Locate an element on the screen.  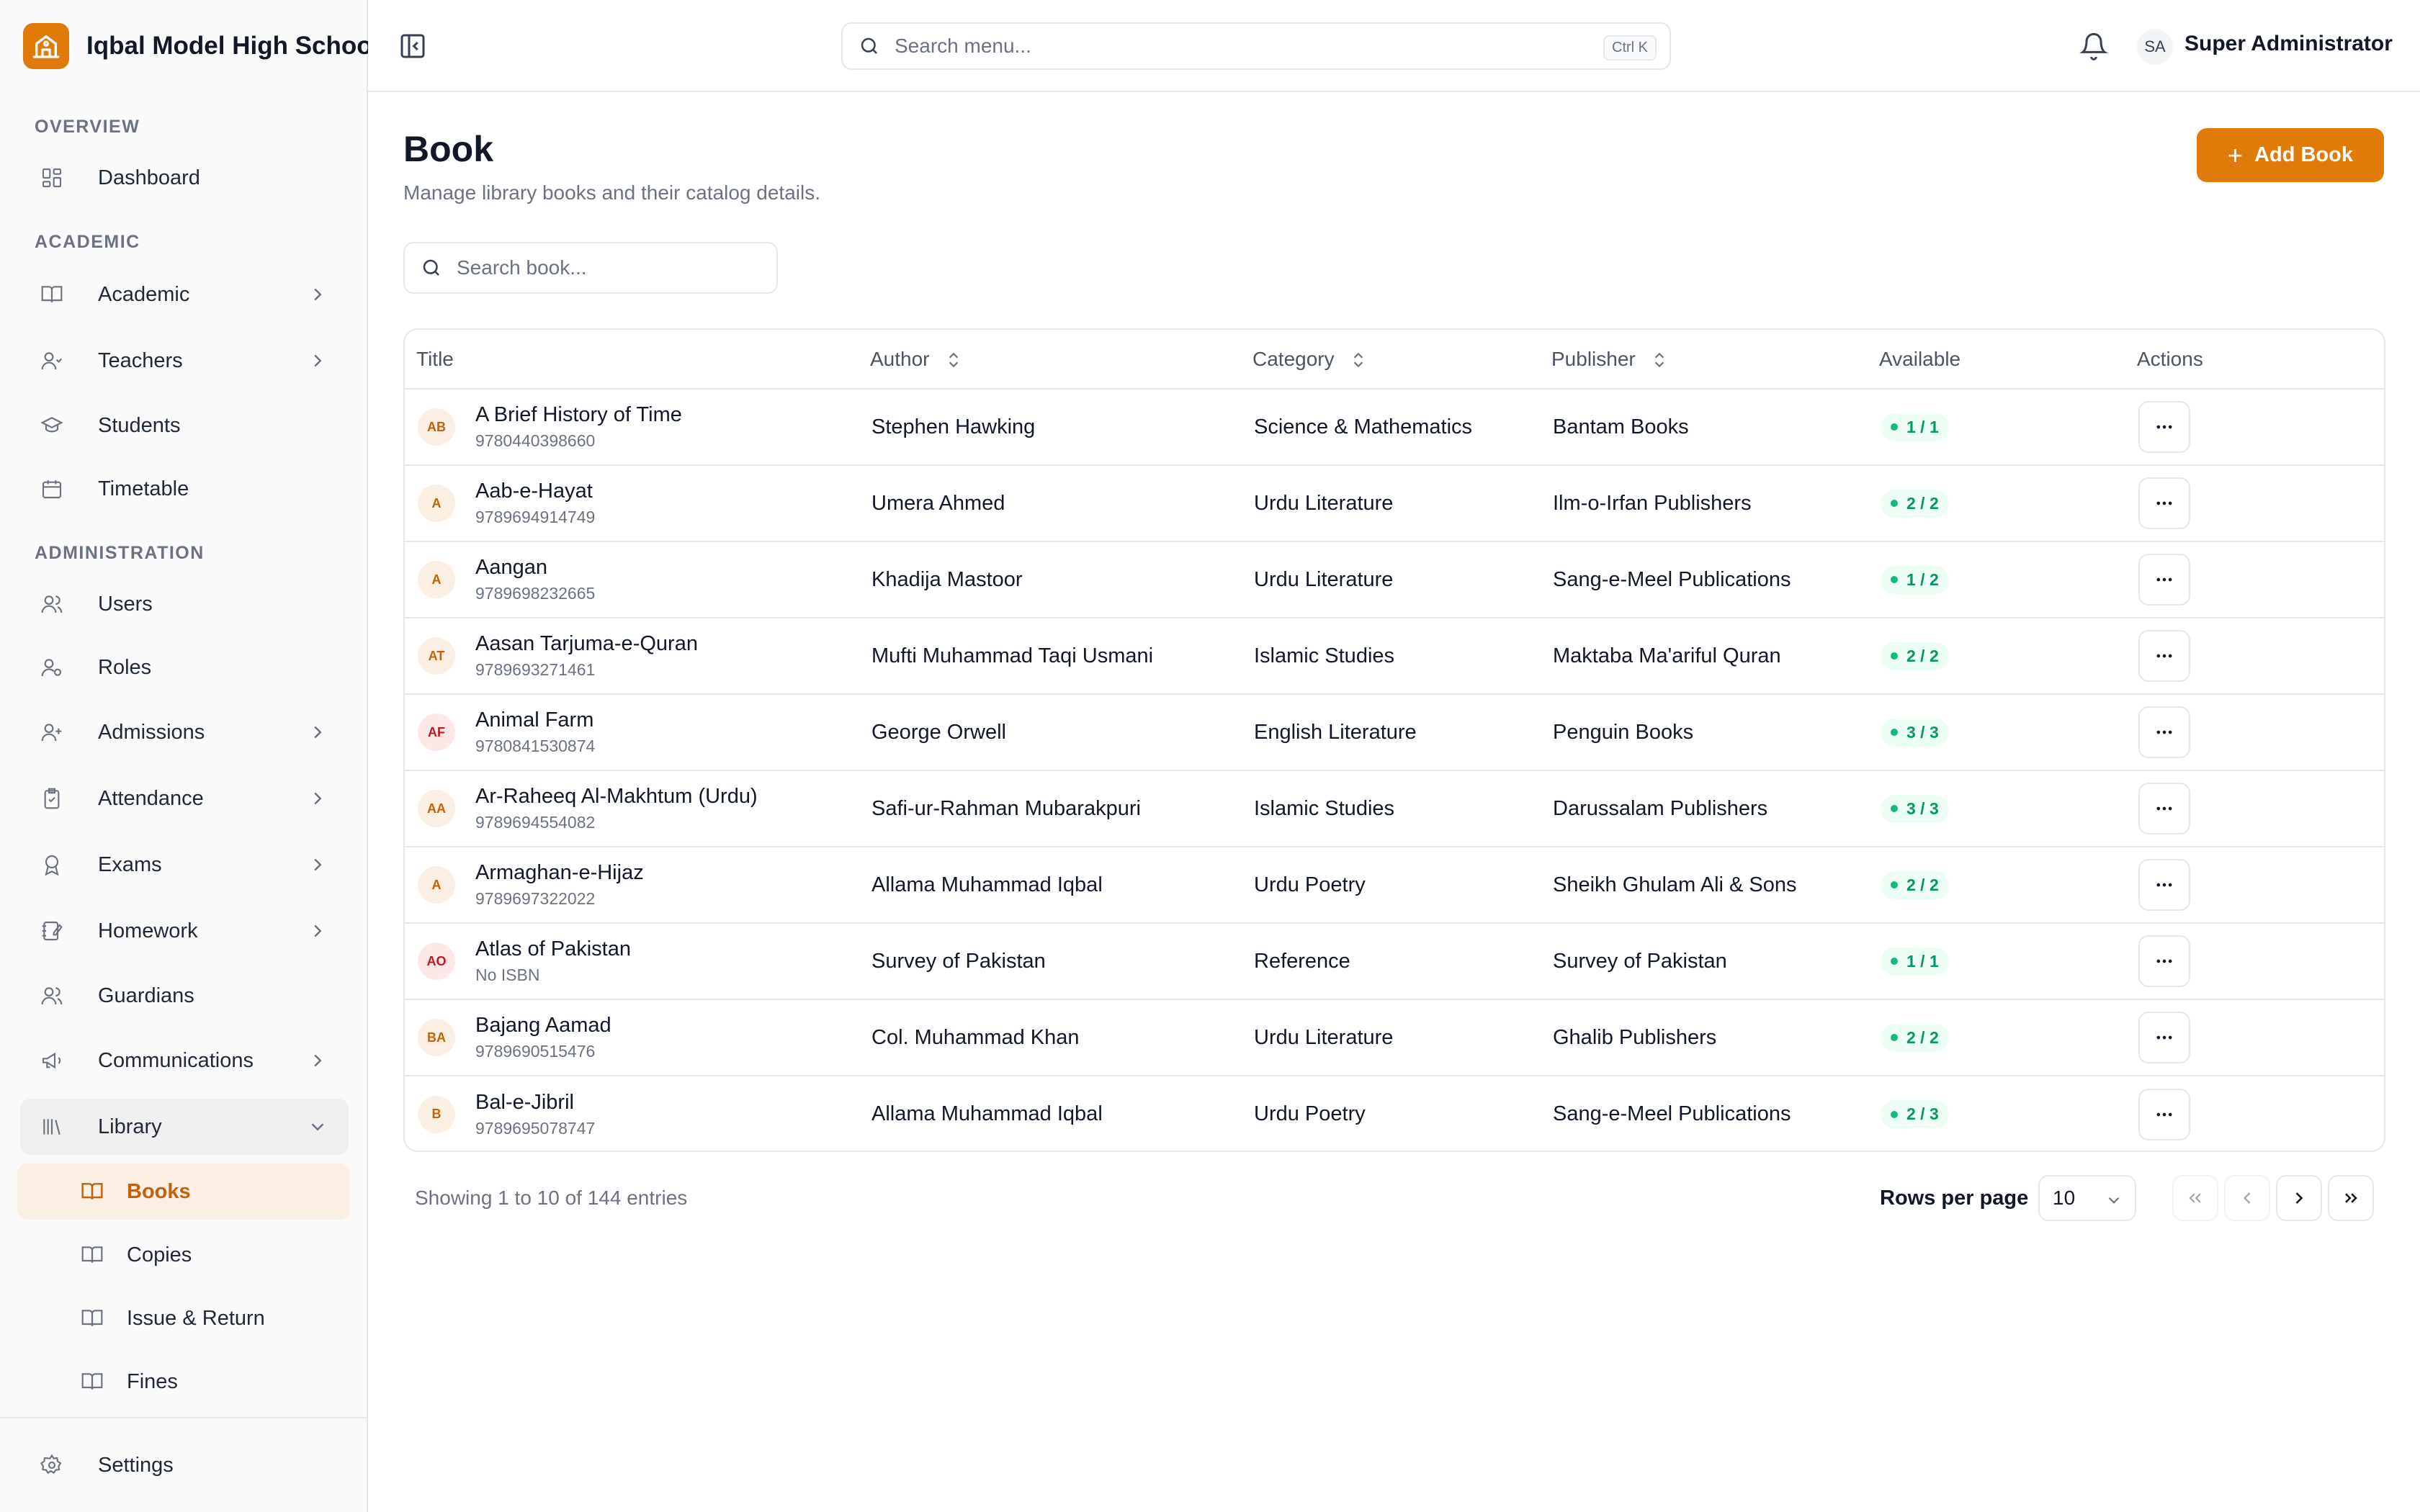
column-label: Author is located at coordinates (900, 358).